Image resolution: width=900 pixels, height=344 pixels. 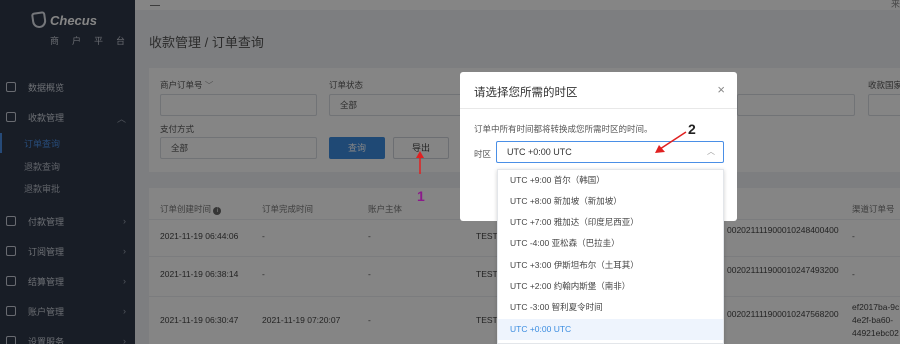 I want to click on annotation-arrows, so click(x=551, y=152).